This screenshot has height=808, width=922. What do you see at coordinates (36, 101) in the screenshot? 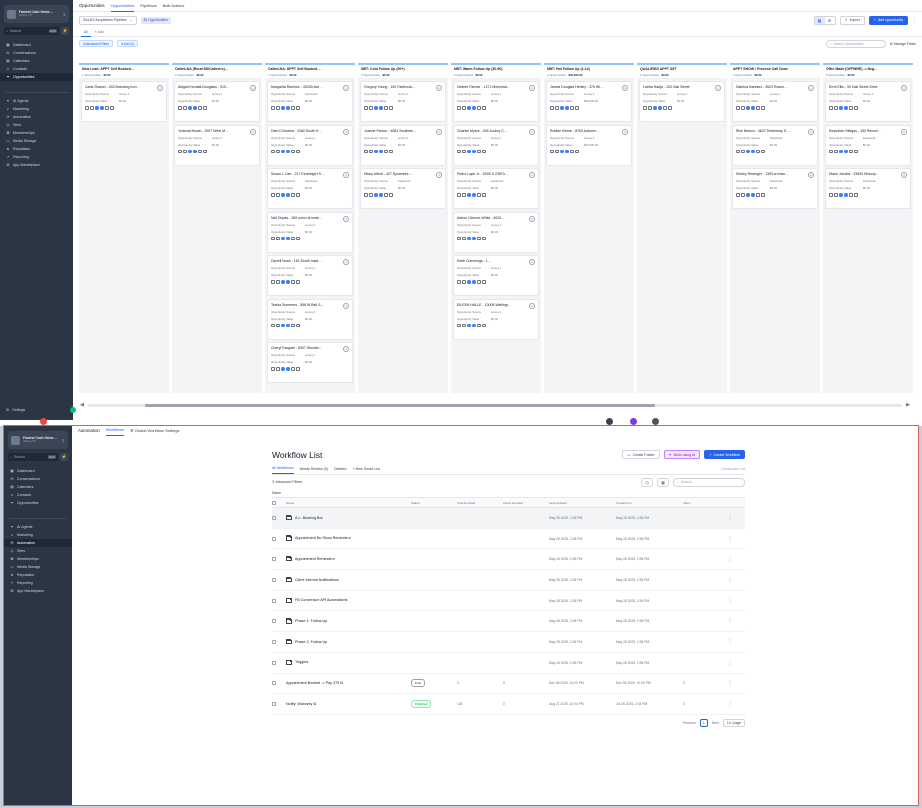
I see `sidebar-item-ai-agents: ✦ AI Agents` at bounding box center [36, 101].